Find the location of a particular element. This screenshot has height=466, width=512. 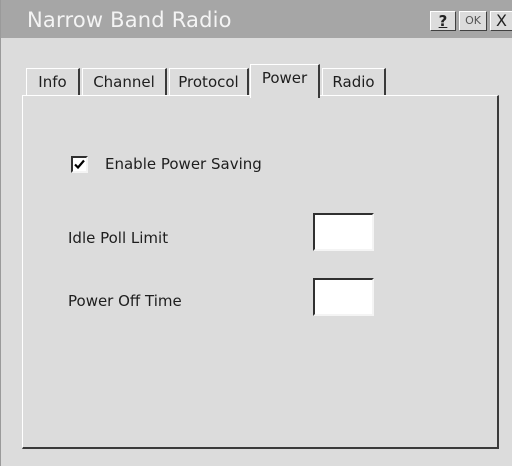

window-title: Narrow Band Radio is located at coordinates (129, 20).